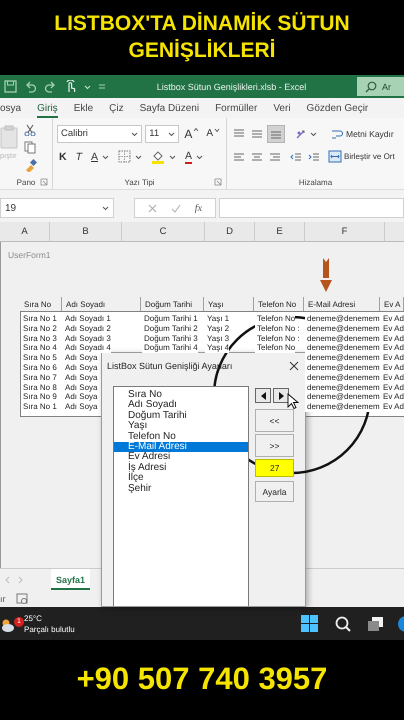 This screenshot has height=720, width=404. What do you see at coordinates (87, 348) in the screenshot?
I see `list-cell: Adı Soyadı 4` at bounding box center [87, 348].